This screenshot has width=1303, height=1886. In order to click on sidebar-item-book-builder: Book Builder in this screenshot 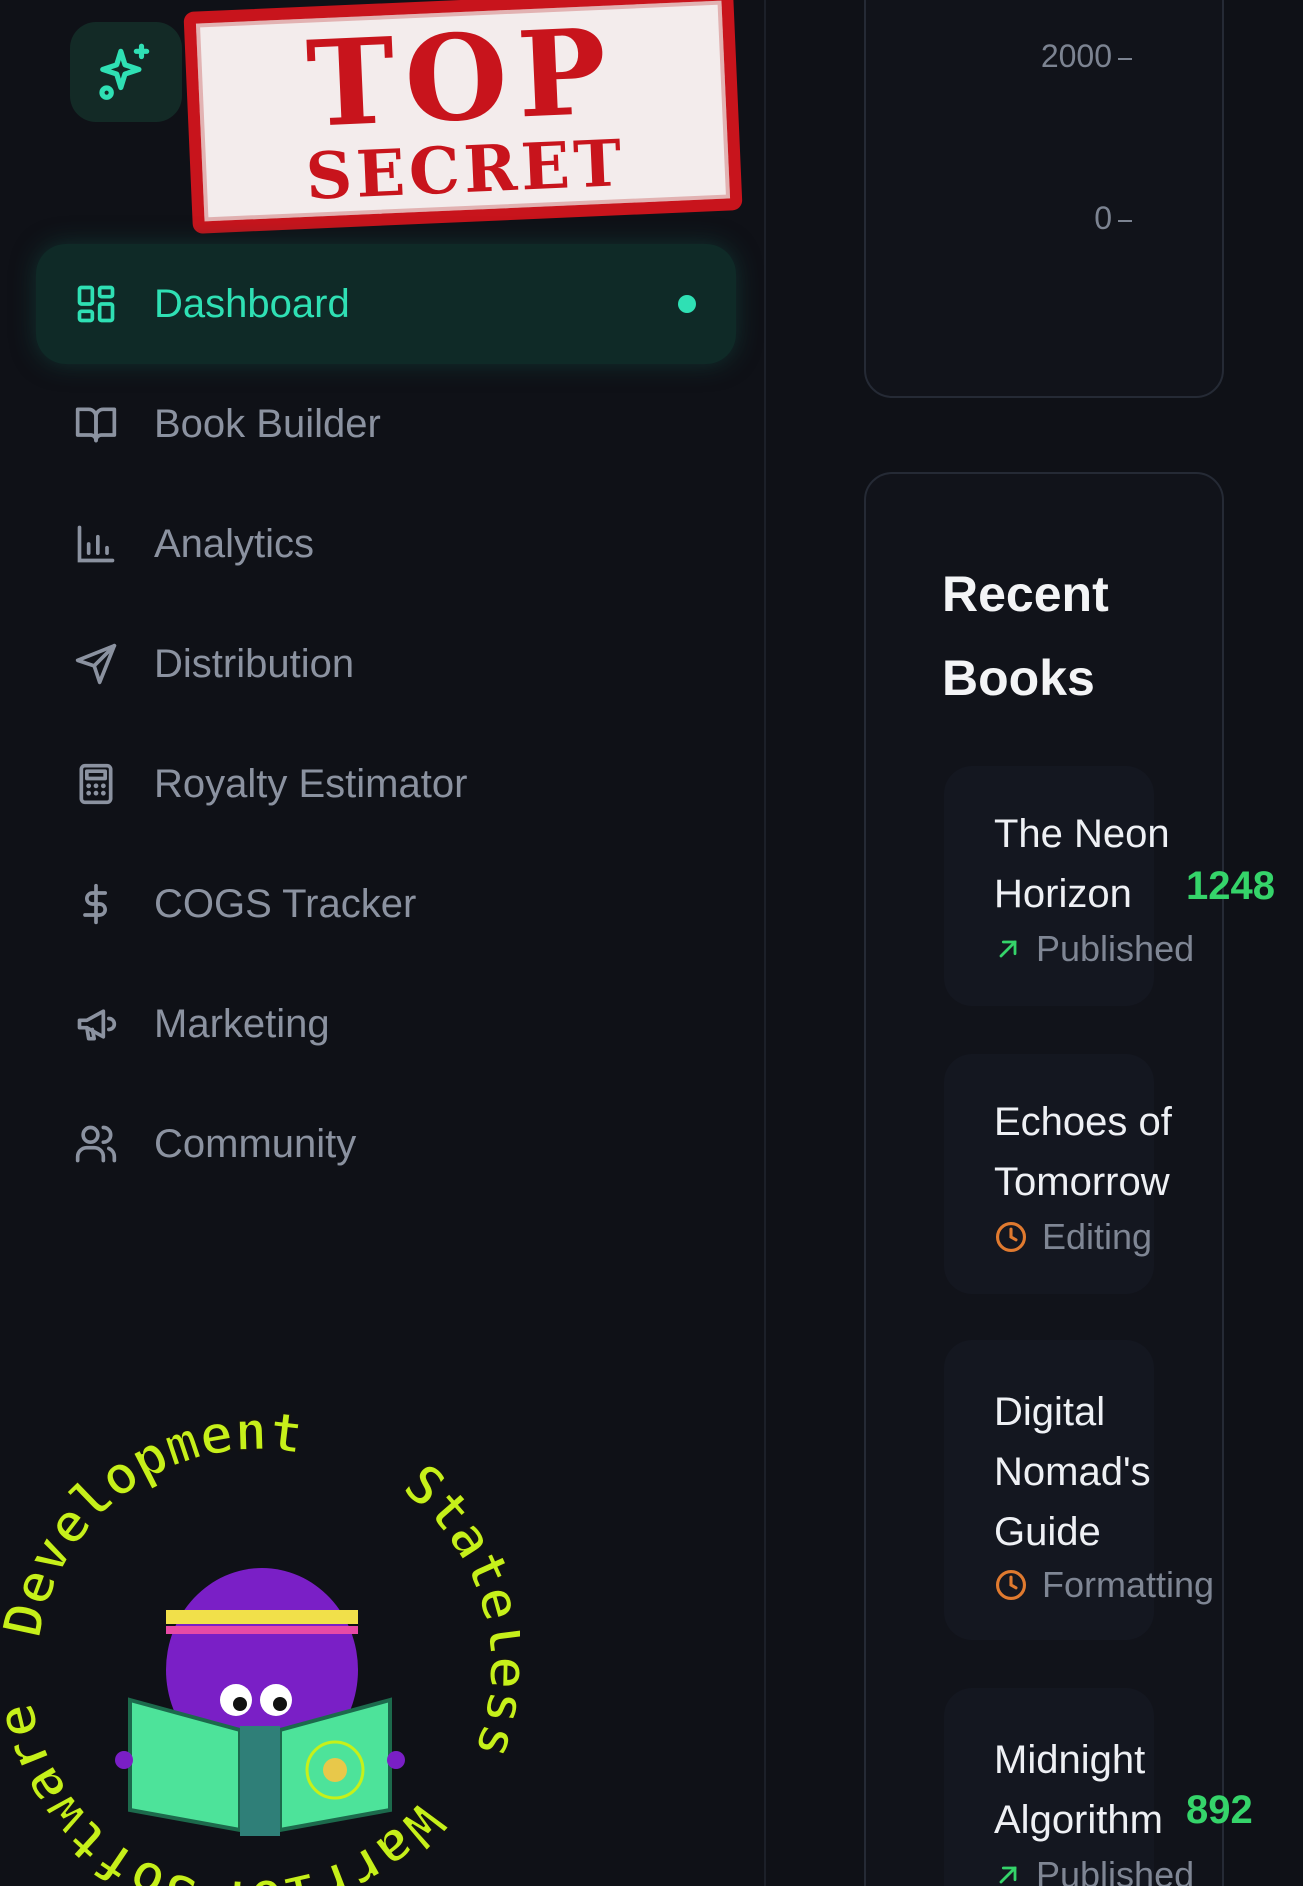, I will do `click(386, 424)`.